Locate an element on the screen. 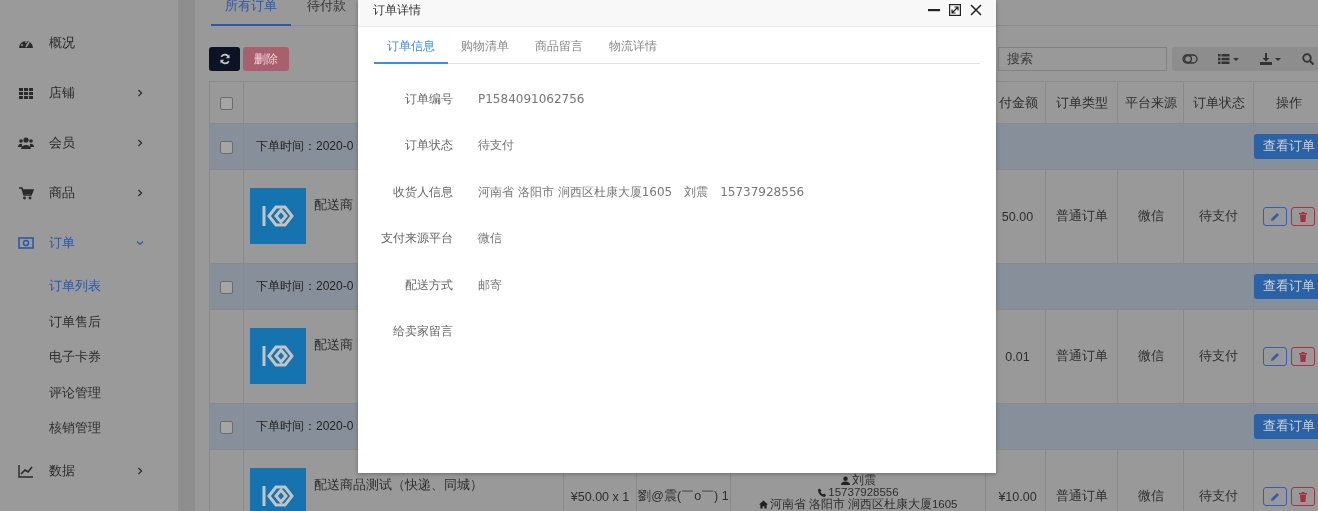 This screenshot has height=511, width=1318. list-icon is located at coordinates (1229, 58).